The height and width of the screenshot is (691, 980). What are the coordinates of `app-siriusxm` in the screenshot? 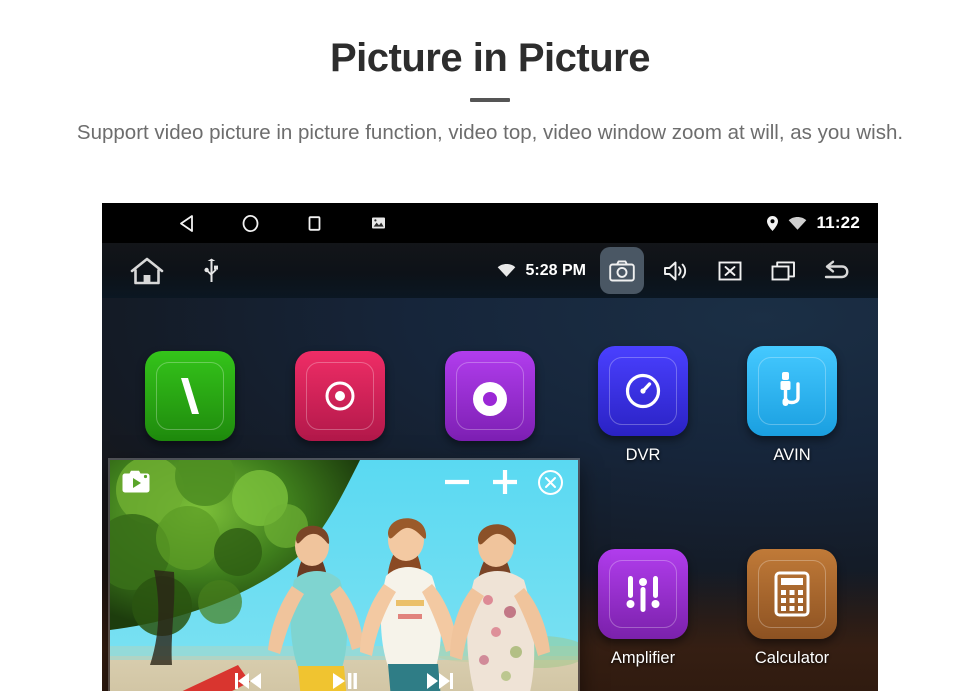 It's located at (340, 396).